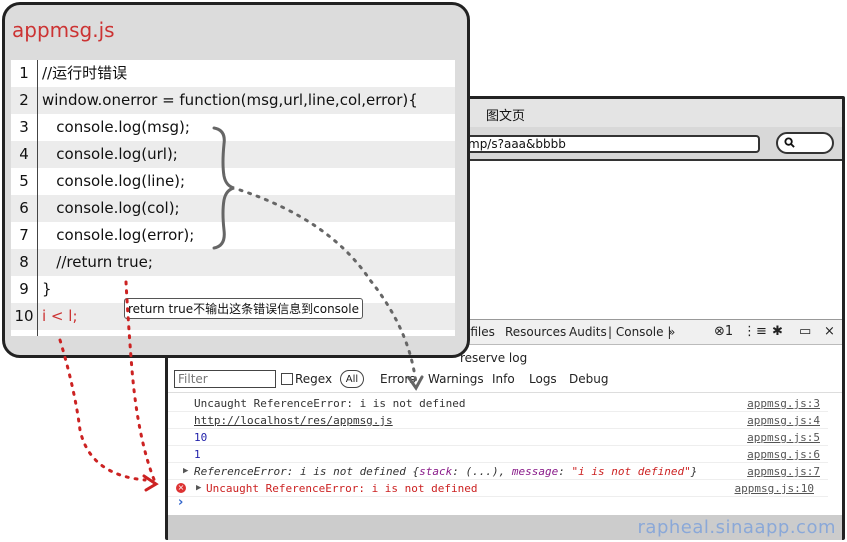 The width and height of the screenshot is (847, 542). I want to click on line-number: 5, so click(24, 181).